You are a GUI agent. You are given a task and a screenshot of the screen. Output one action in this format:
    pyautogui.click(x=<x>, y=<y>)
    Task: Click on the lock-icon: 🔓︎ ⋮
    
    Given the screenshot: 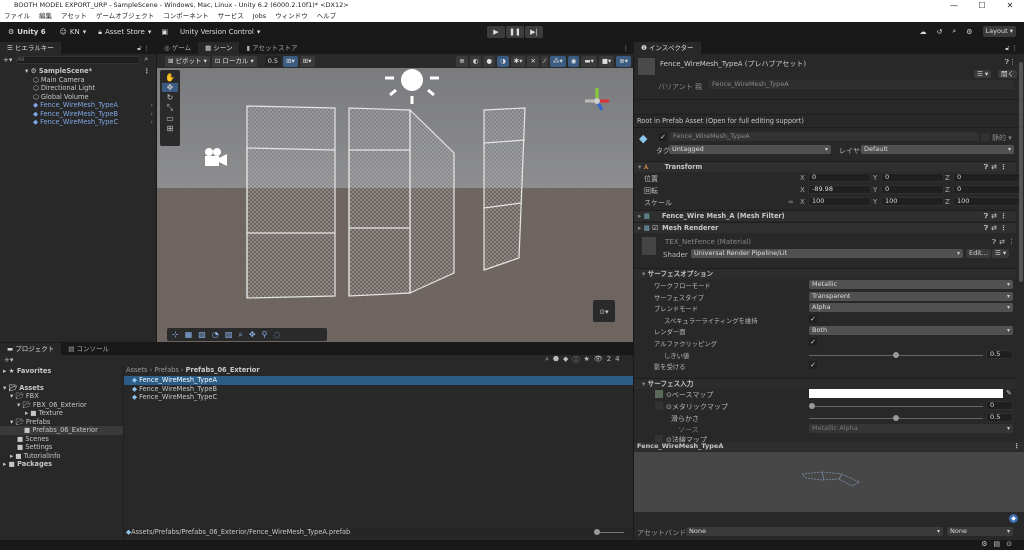 What is the action you would take?
    pyautogui.click(x=143, y=48)
    